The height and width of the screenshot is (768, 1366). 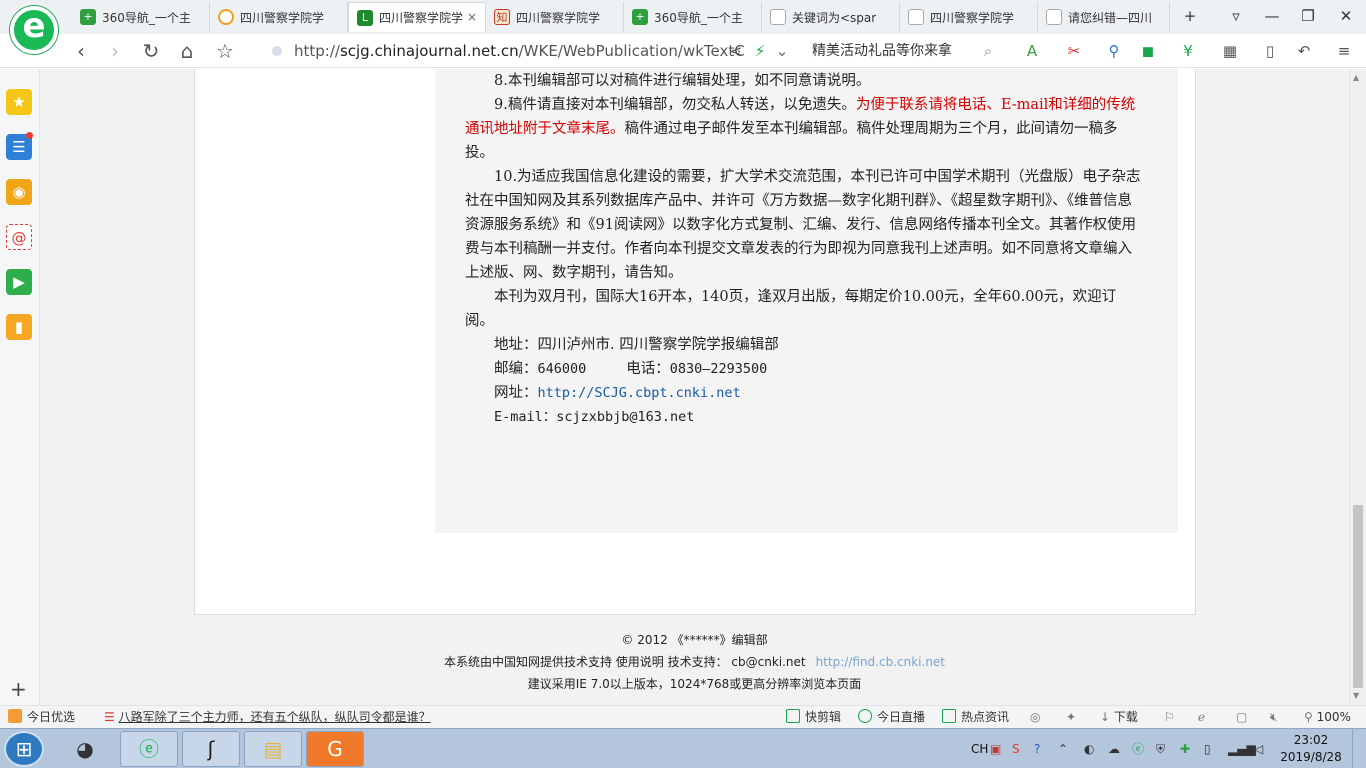 I want to click on translate-icon: A, so click(x=1032, y=51).